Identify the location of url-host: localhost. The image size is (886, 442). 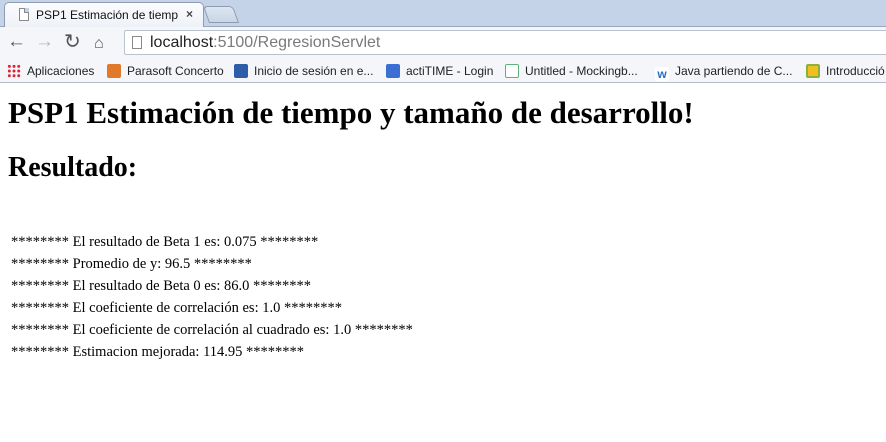
(182, 42).